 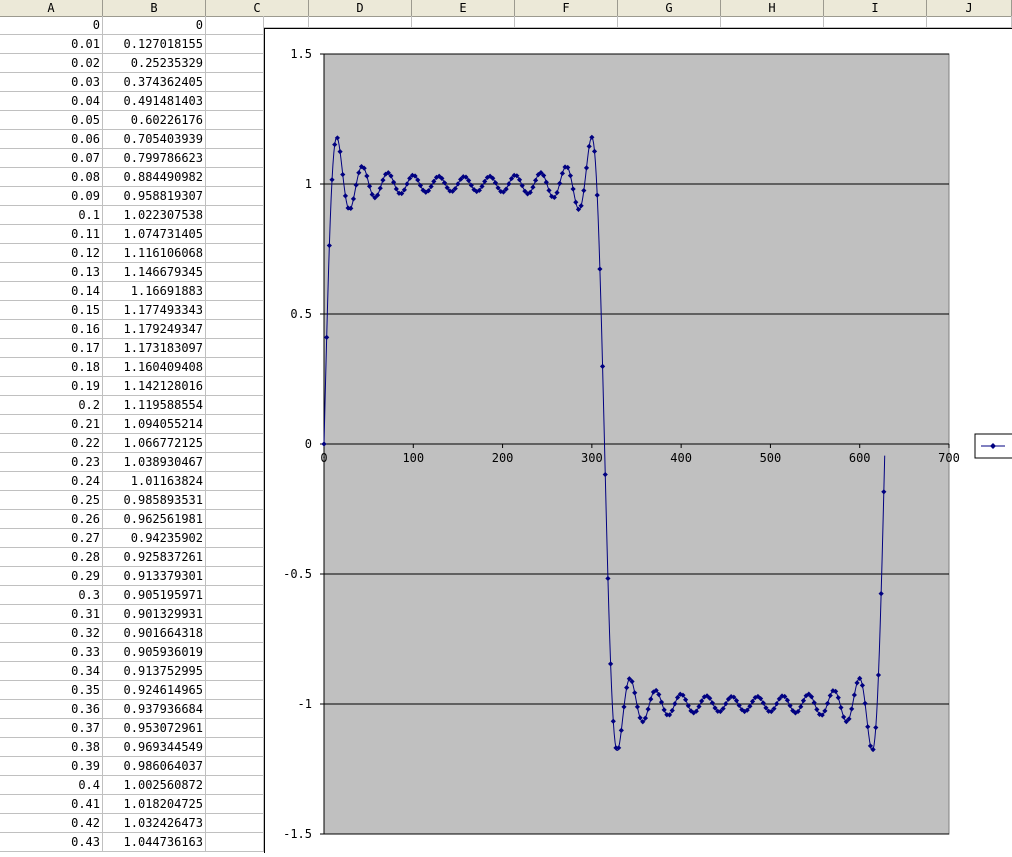 What do you see at coordinates (154, 291) in the screenshot?
I see `cell-b: 1.16691883` at bounding box center [154, 291].